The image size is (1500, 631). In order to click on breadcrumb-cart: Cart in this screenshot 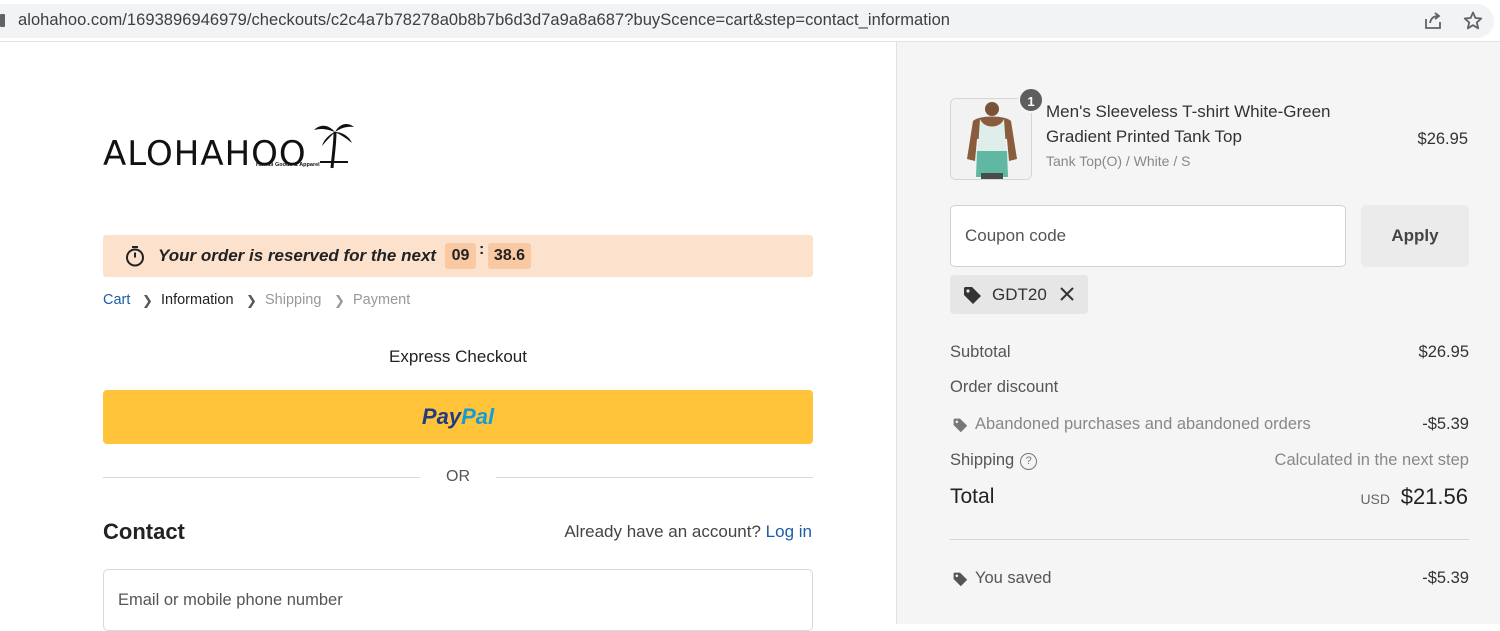, I will do `click(116, 300)`.